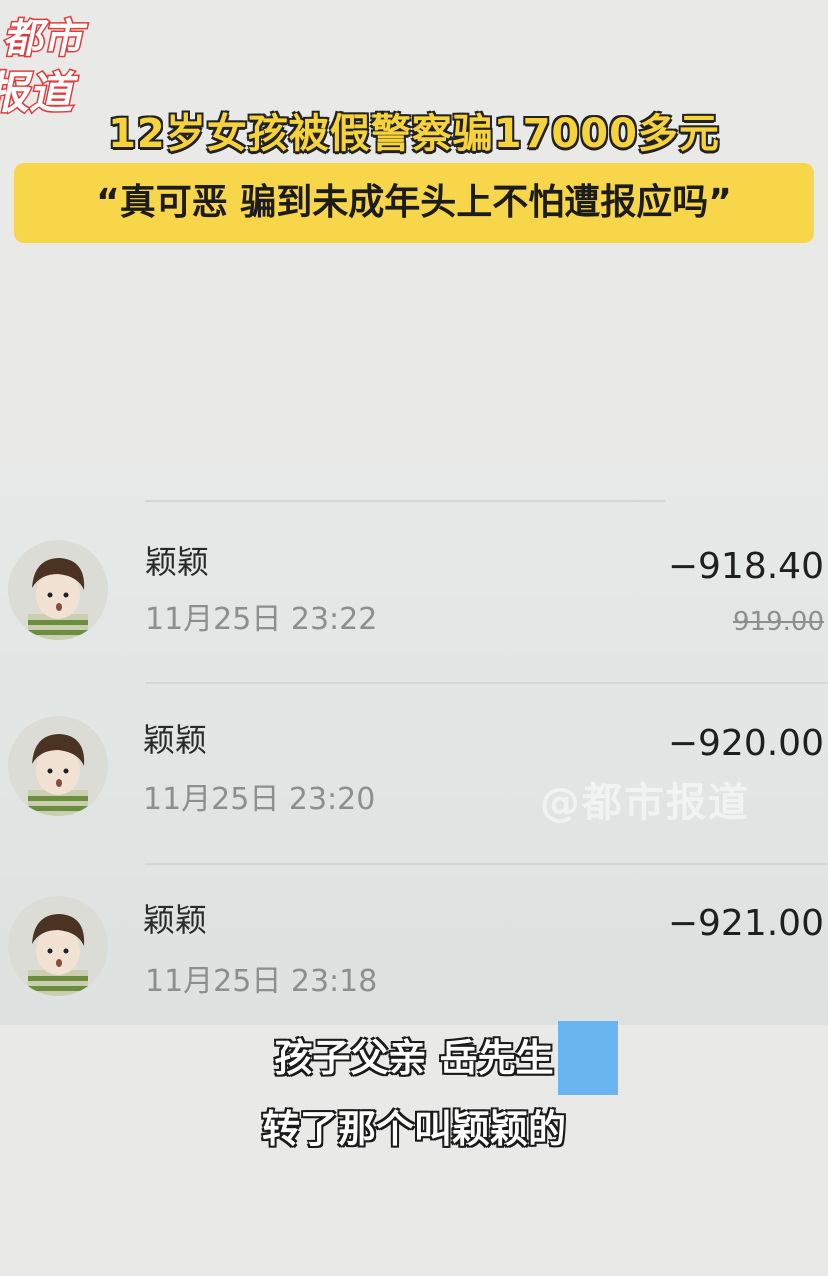 The height and width of the screenshot is (1276, 828). I want to click on transaction-amount: −921.00, so click(745, 923).